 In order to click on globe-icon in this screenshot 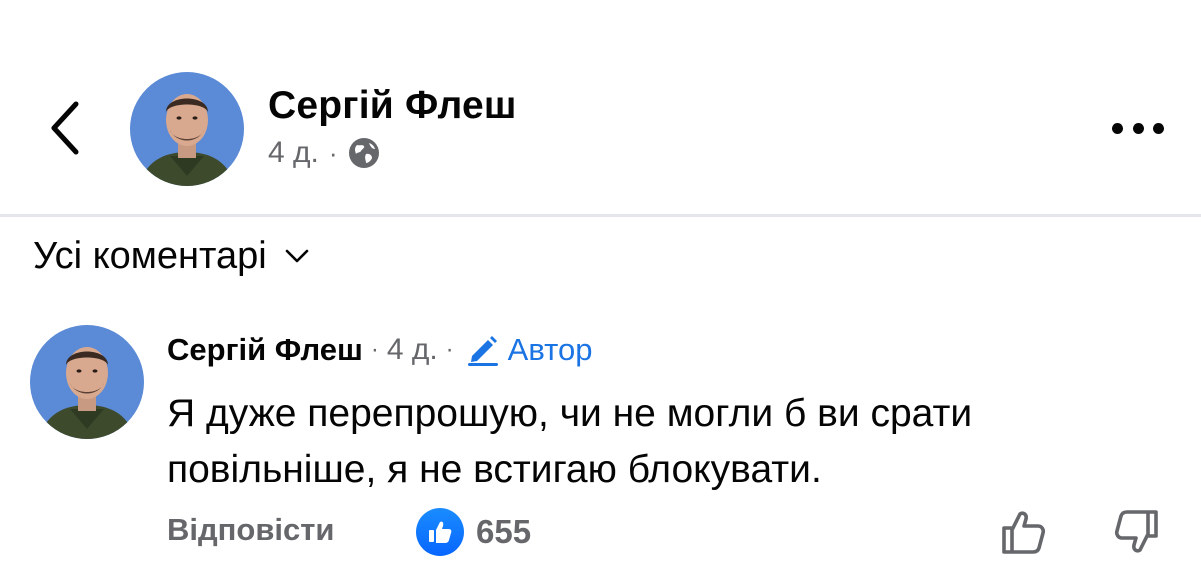, I will do `click(364, 153)`.